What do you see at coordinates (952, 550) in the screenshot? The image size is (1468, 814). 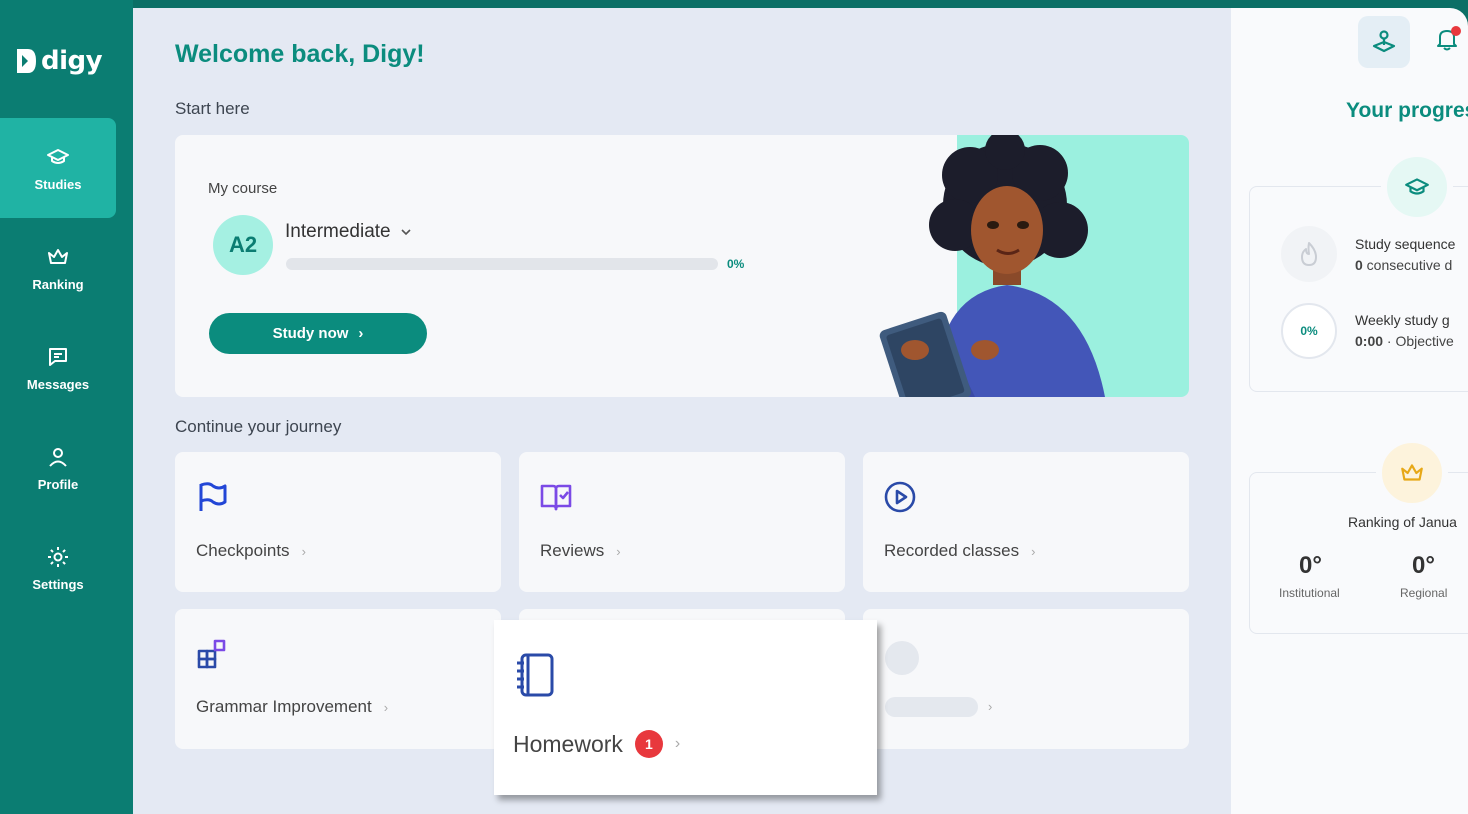 I see `card-label: Recorded classes` at bounding box center [952, 550].